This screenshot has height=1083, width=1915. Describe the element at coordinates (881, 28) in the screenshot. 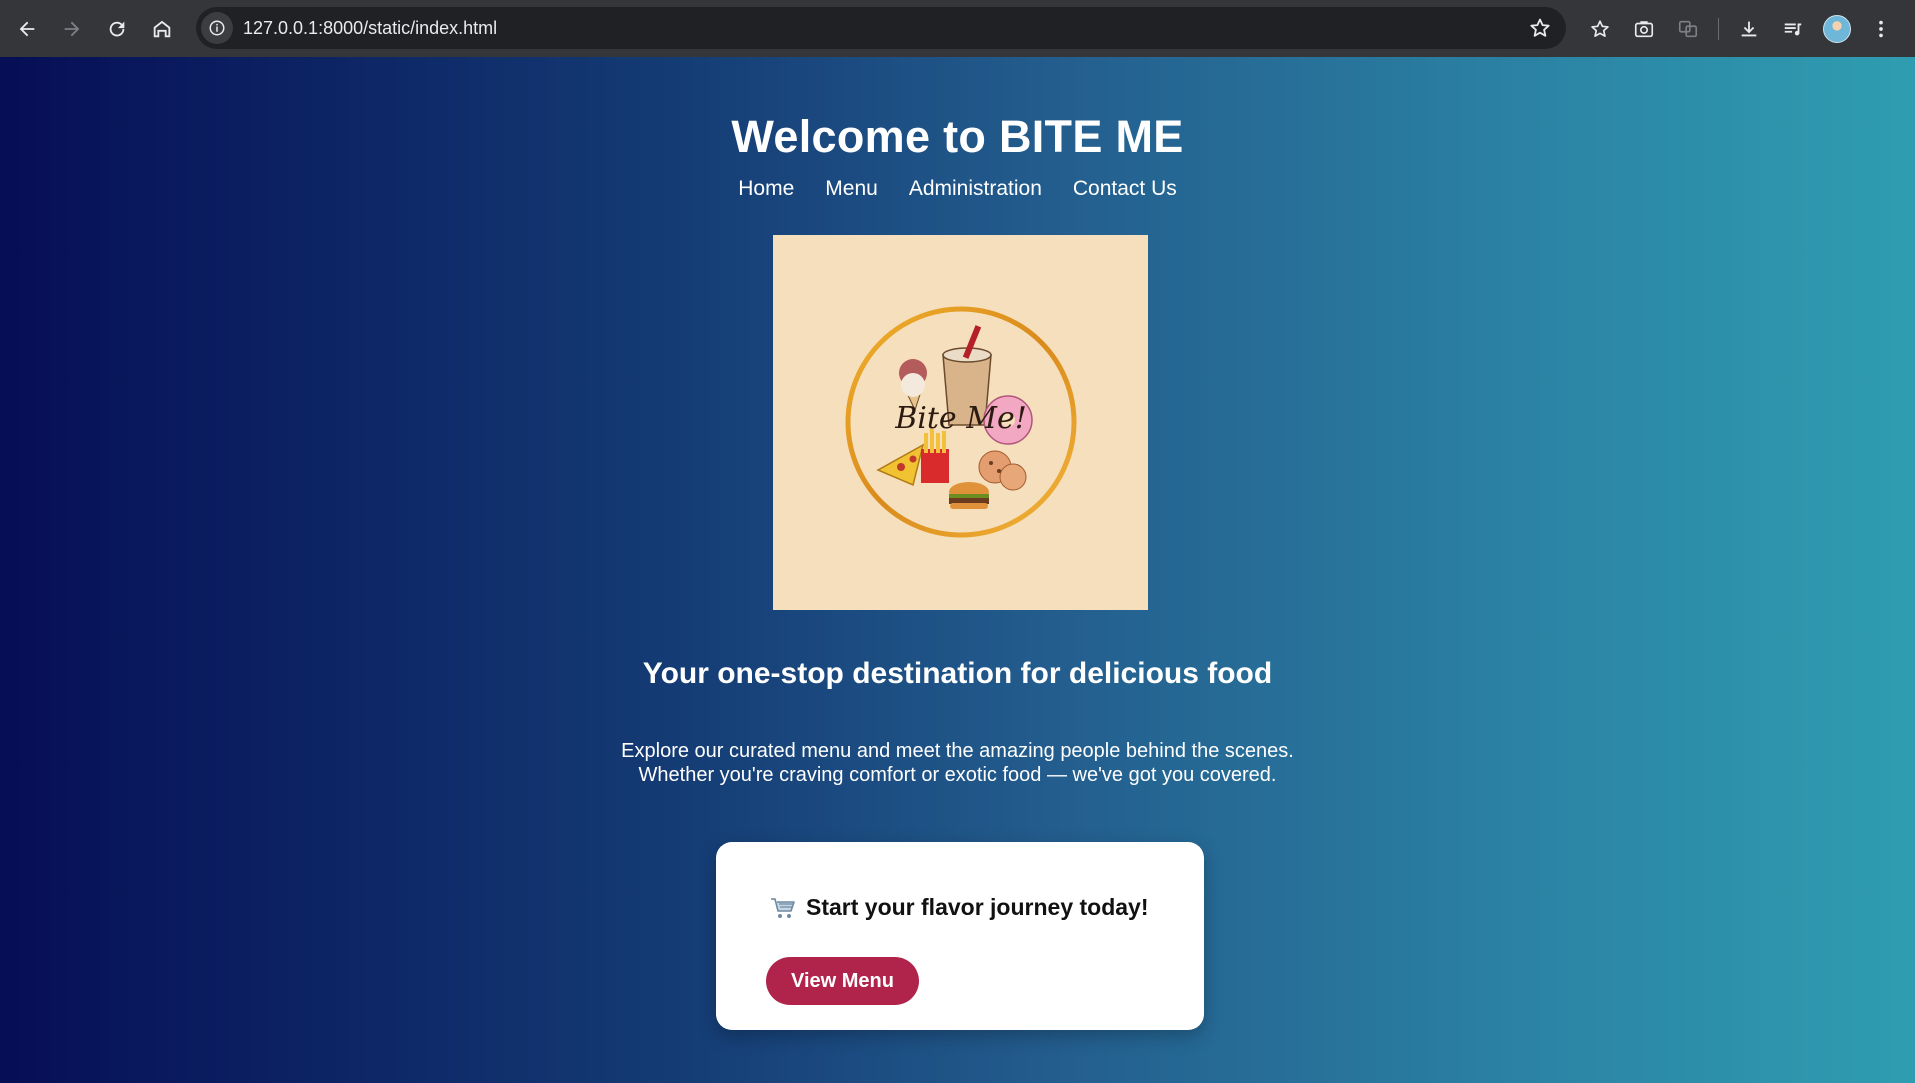

I see `address-bar: 127.0.0.1:8000/static/index.html` at that location.